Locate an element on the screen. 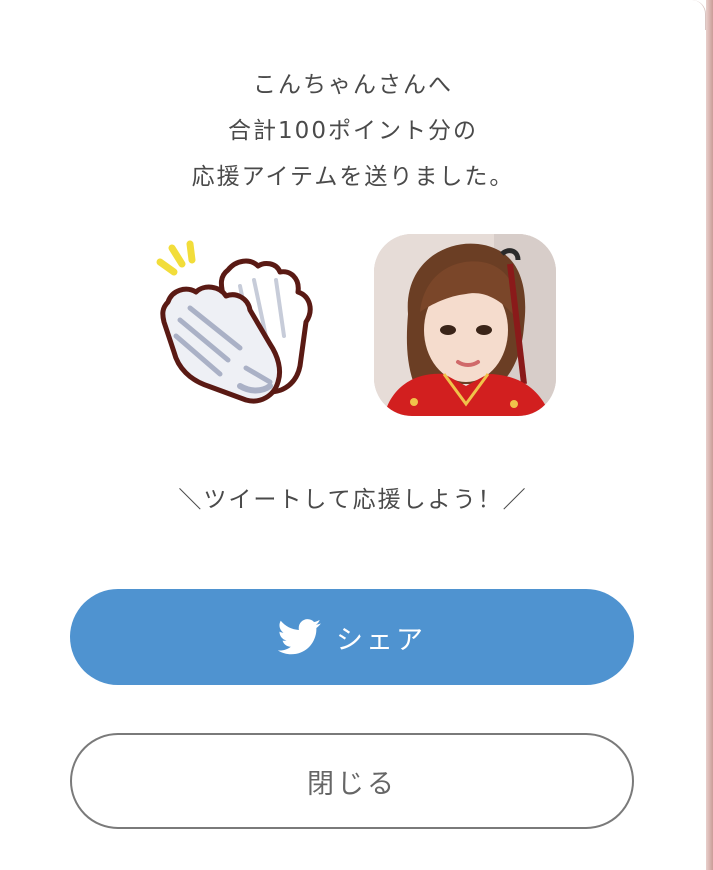 The image size is (713, 870). dialog-corner is located at coordinates (698, 15).